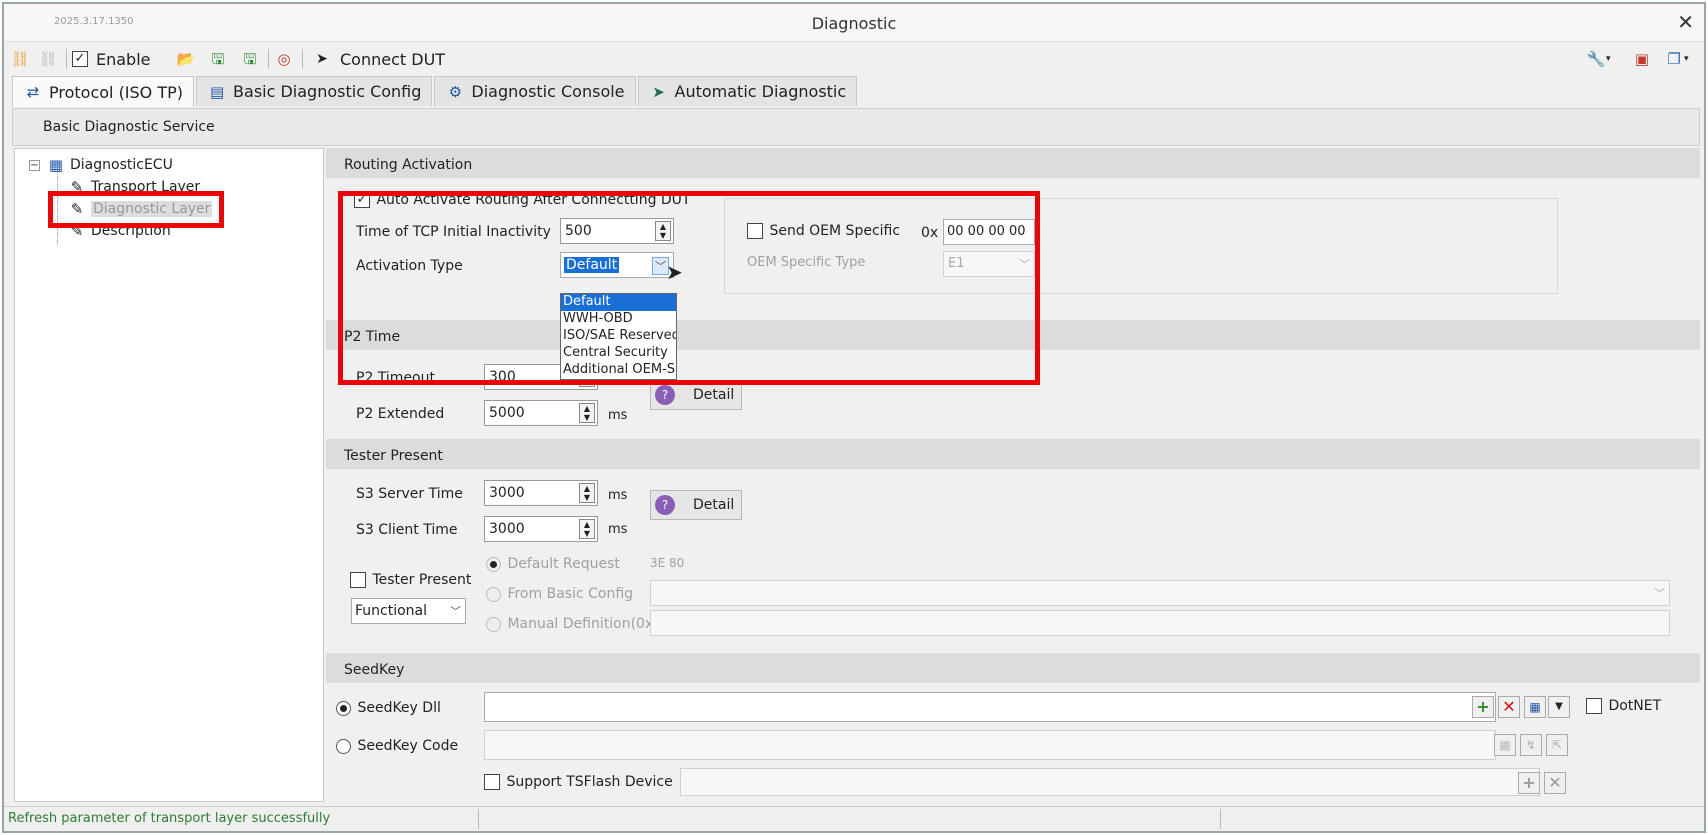  I want to click on s3-client-input: 3000 ▲ ▼, so click(541, 529).